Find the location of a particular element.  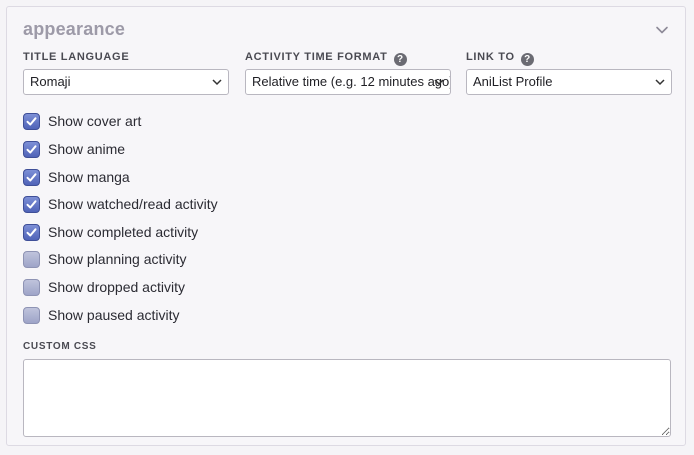

link-to-label: LINK TO? is located at coordinates (500, 58).